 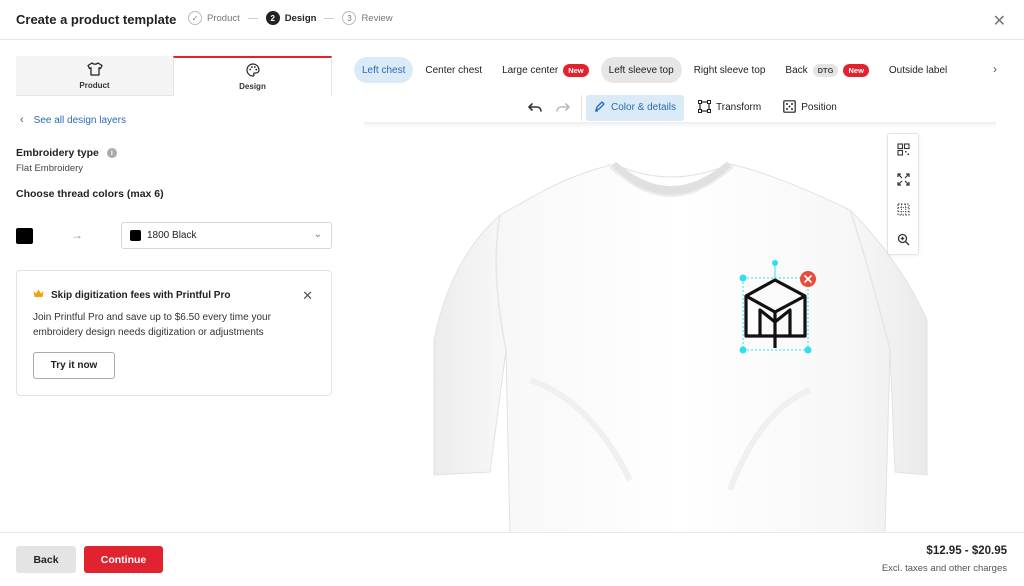 What do you see at coordinates (79, 120) in the screenshot?
I see `back-link-label: See all design layers` at bounding box center [79, 120].